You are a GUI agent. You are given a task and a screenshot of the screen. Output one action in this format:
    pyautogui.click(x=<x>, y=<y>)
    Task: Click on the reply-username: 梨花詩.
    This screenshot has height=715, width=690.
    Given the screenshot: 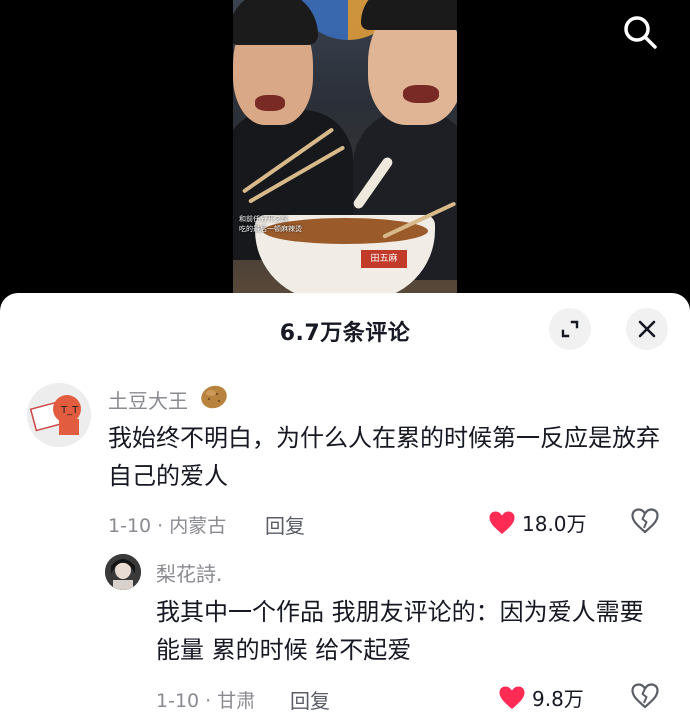 What is the action you would take?
    pyautogui.click(x=189, y=572)
    